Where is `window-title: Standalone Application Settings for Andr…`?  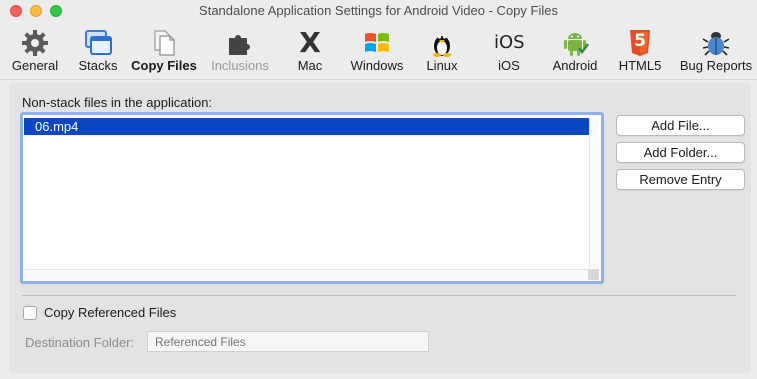 window-title: Standalone Application Settings for Andr… is located at coordinates (378, 10).